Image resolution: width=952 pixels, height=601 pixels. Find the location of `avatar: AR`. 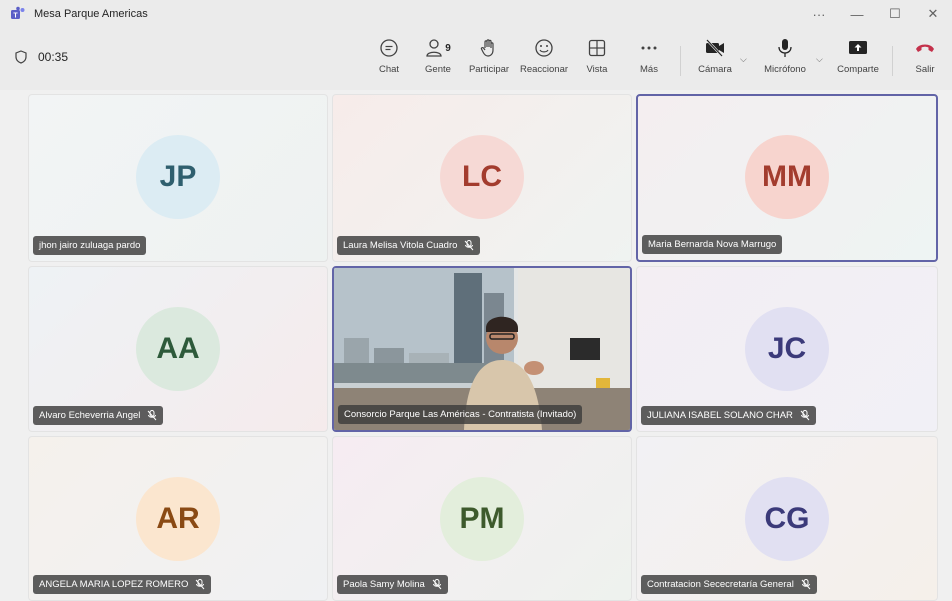

avatar: AR is located at coordinates (178, 519).